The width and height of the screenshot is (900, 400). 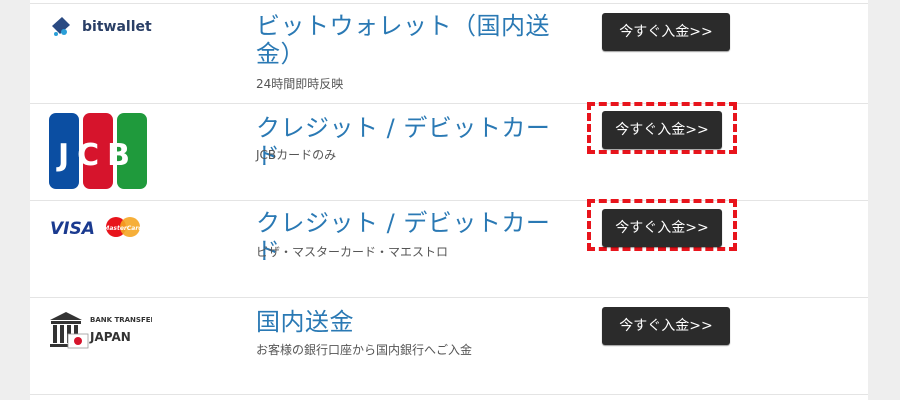 I want to click on visa-mastercard-logo: VISA MasterCard, so click(x=96, y=228).